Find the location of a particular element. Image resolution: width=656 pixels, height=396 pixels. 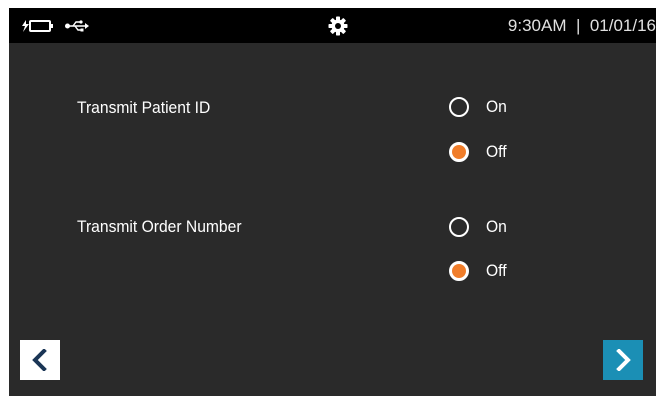

next-button is located at coordinates (623, 360).